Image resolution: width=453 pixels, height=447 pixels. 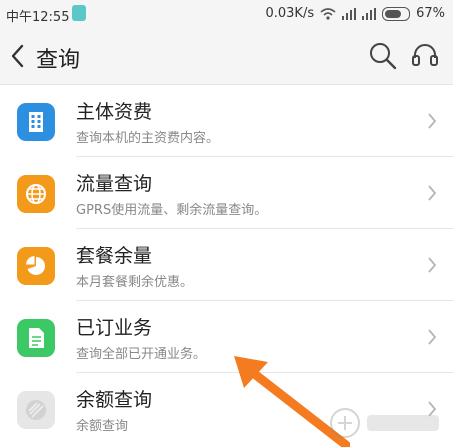 I want to click on item-title: 余额查询, so click(x=114, y=400).